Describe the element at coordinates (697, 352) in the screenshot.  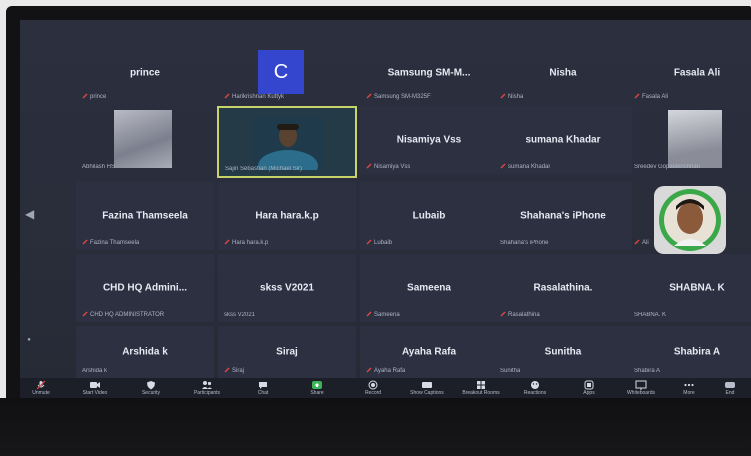
I see `participant-name: Shabira A` at that location.